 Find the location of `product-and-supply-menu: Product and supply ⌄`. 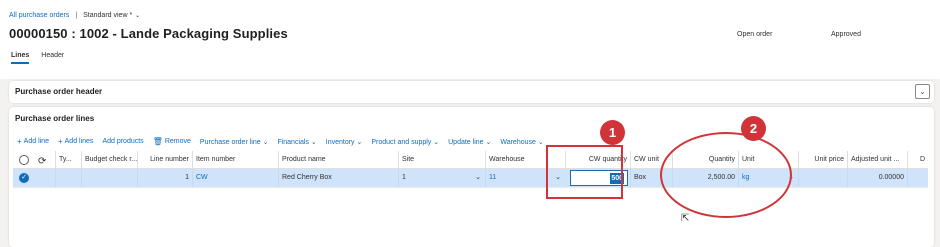

product-and-supply-menu: Product and supply ⌄ is located at coordinates (405, 141).